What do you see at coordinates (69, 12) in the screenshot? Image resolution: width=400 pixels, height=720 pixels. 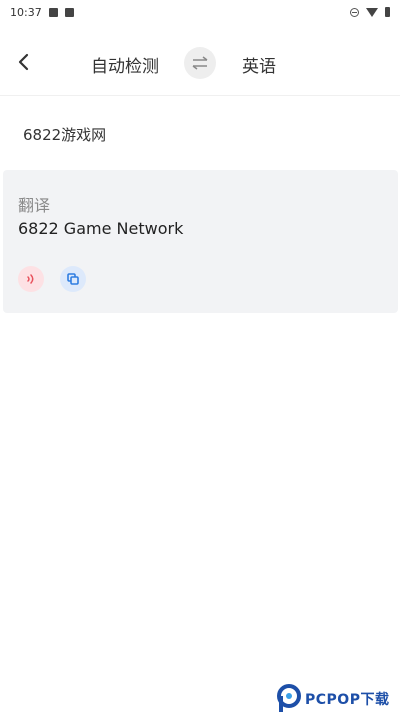 I see `app-notification-icon` at bounding box center [69, 12].